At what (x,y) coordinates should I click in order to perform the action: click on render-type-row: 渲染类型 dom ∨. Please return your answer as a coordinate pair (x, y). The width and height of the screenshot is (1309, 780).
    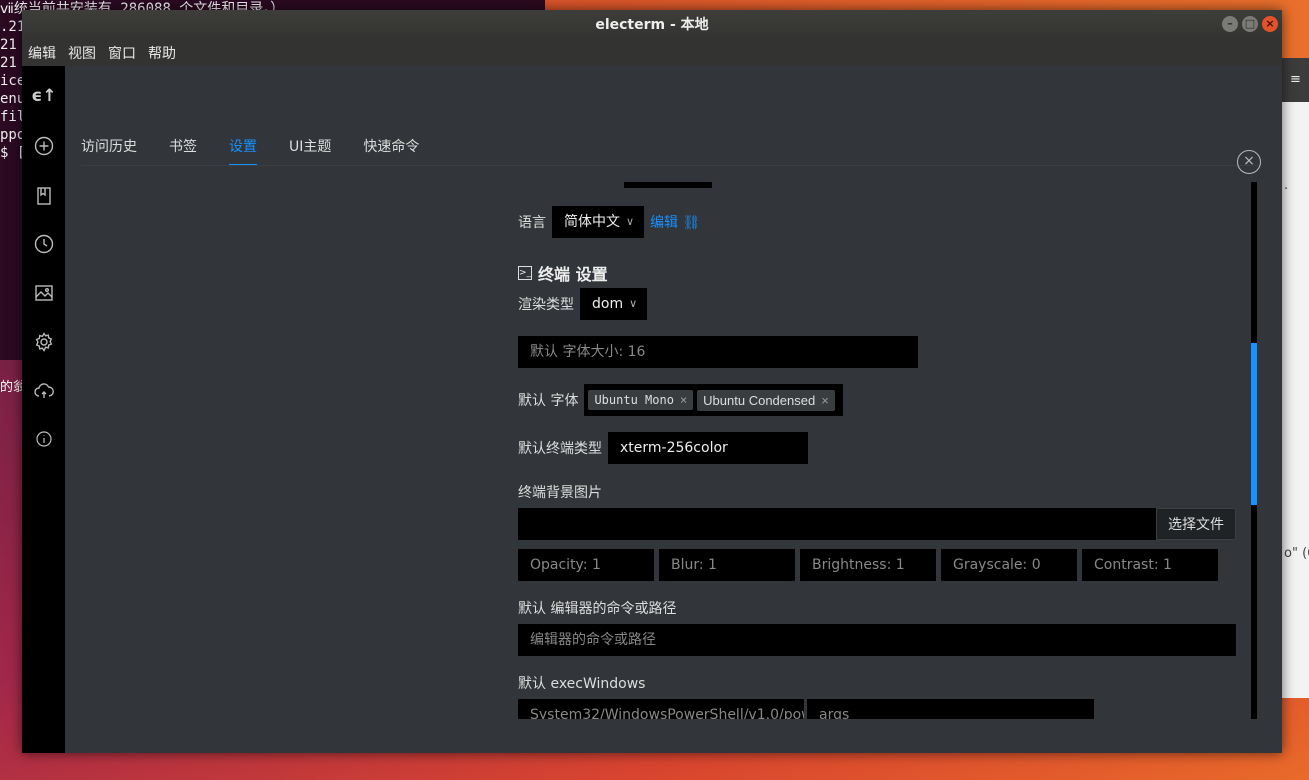
    Looking at the image, I should click on (583, 304).